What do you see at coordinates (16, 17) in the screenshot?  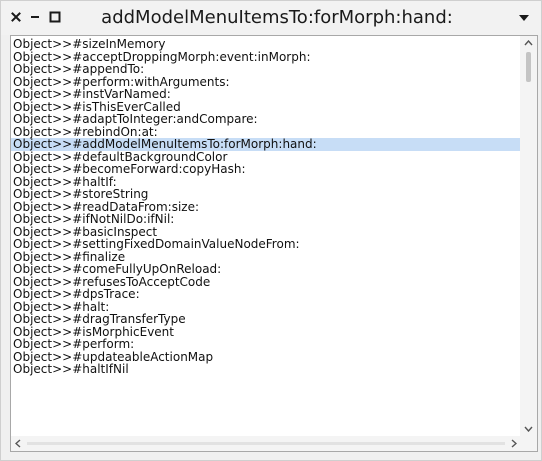 I see `close-icon` at bounding box center [16, 17].